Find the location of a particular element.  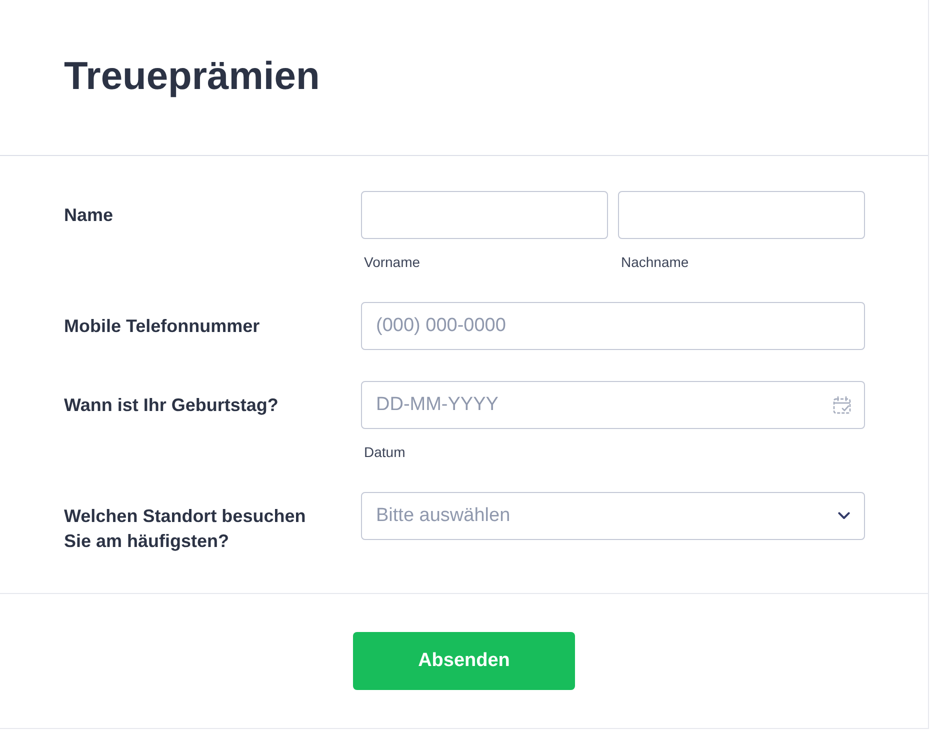

phone-input-field: (000) 000-0000 is located at coordinates (613, 326).